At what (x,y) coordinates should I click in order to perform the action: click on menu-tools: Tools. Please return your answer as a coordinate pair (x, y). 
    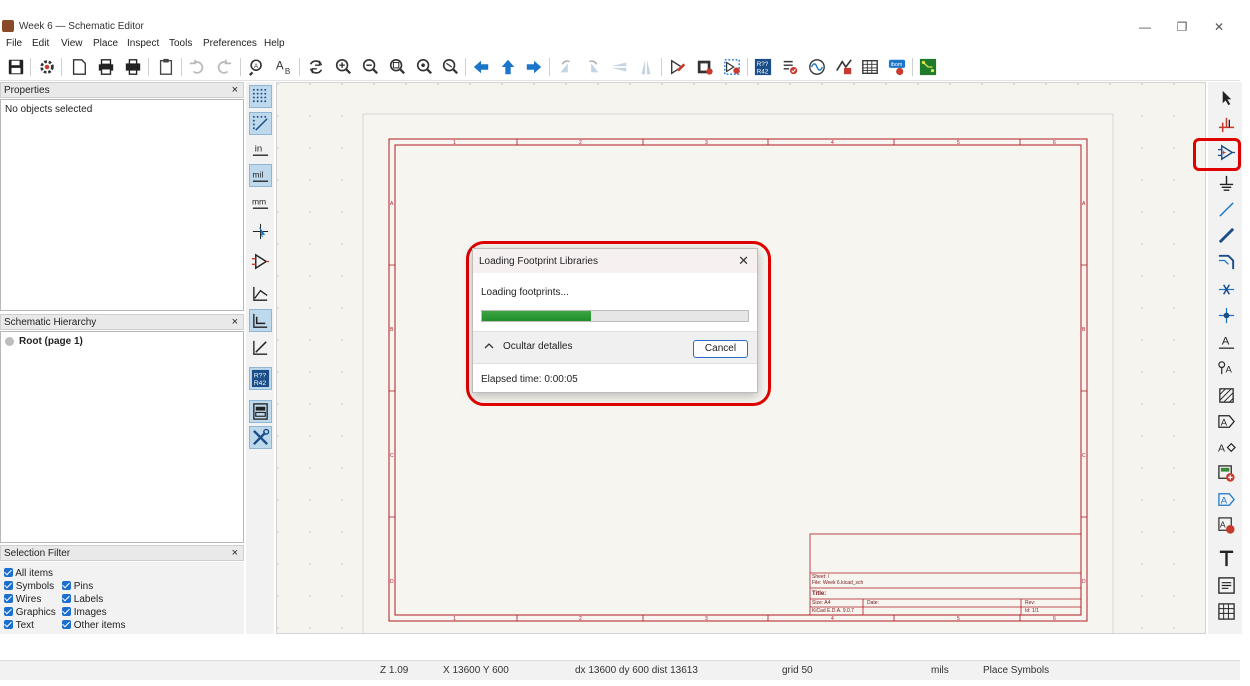
    Looking at the image, I should click on (180, 43).